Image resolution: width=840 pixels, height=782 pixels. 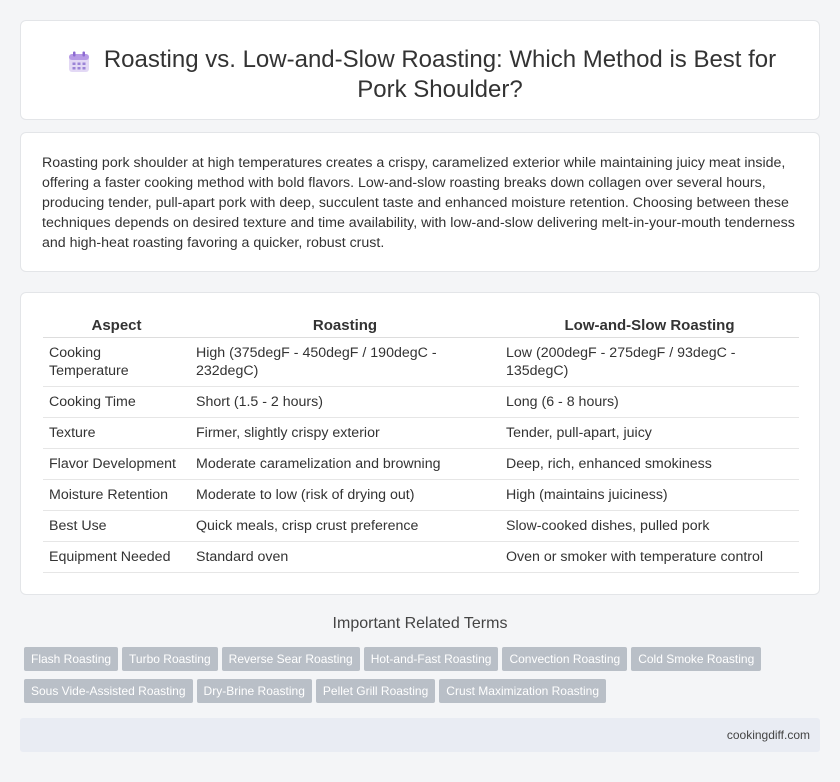 What do you see at coordinates (116, 526) in the screenshot?
I see `table-cell: Best Use` at bounding box center [116, 526].